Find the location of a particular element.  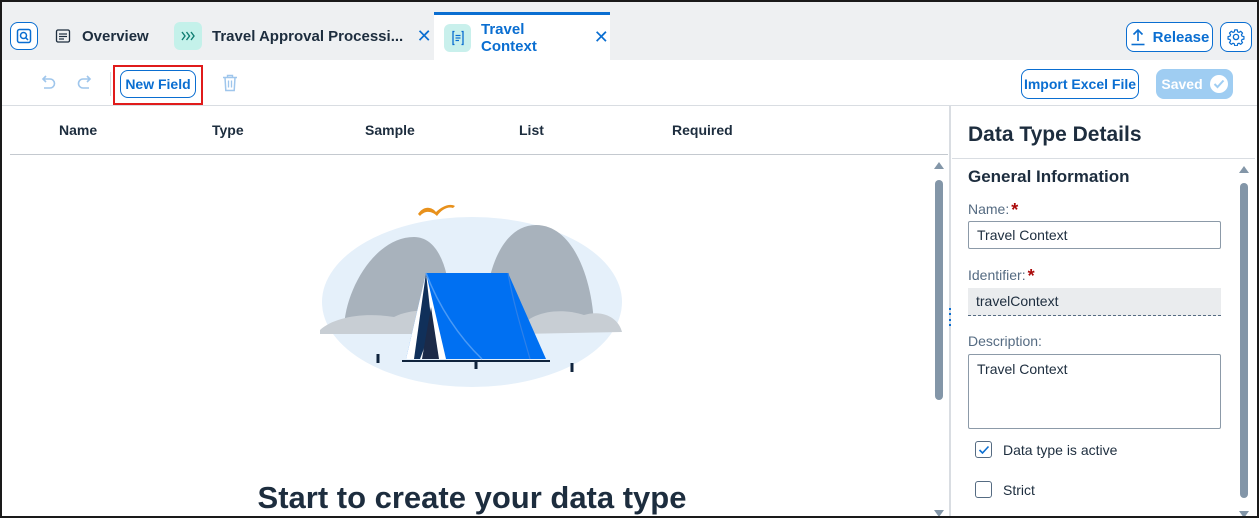

search-icon is located at coordinates (24, 36).